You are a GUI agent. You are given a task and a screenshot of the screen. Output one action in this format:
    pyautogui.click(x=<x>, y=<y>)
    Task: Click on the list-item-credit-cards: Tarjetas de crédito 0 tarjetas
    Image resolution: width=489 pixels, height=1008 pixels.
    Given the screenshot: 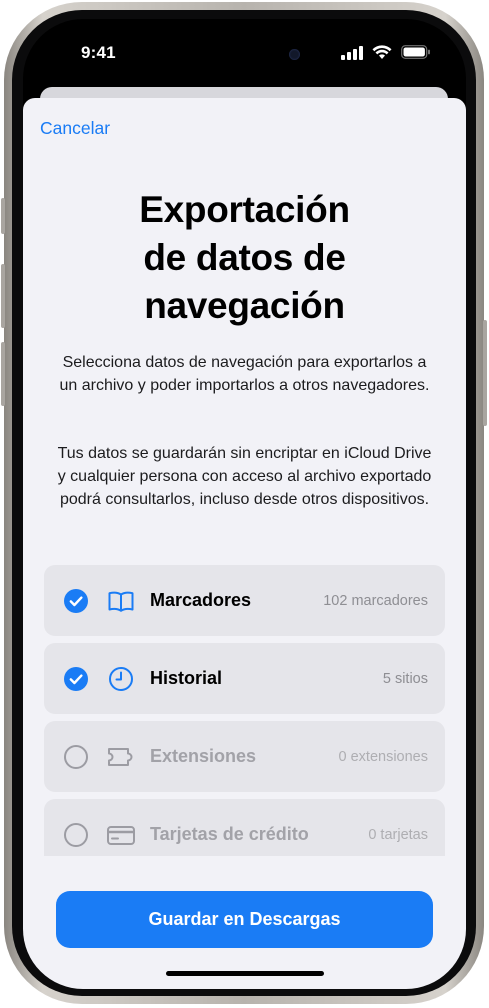 What is the action you would take?
    pyautogui.click(x=244, y=827)
    